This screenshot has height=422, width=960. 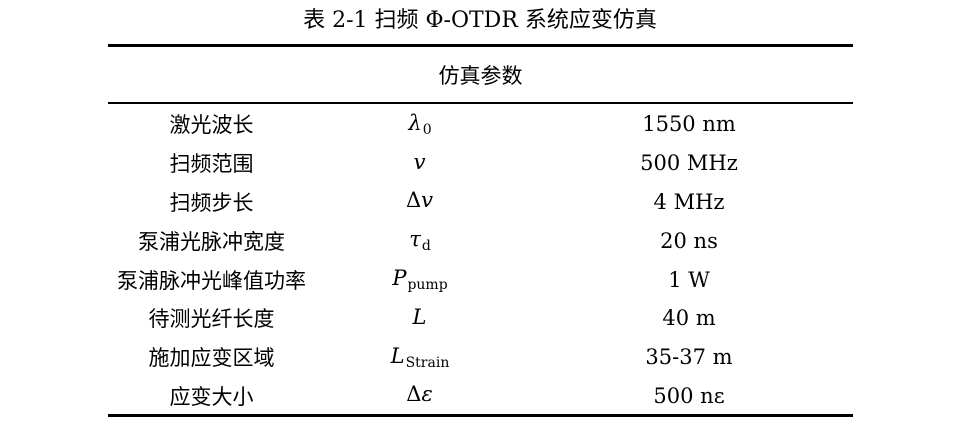 I want to click on param-symbol: Ppump, so click(x=420, y=280).